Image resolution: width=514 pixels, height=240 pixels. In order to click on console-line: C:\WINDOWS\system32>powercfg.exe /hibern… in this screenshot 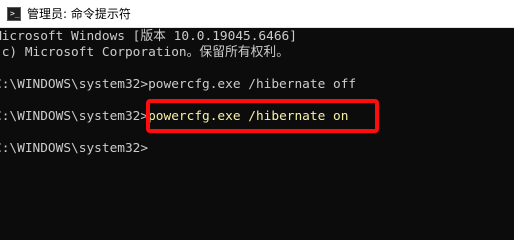, I will do `click(178, 84)`.